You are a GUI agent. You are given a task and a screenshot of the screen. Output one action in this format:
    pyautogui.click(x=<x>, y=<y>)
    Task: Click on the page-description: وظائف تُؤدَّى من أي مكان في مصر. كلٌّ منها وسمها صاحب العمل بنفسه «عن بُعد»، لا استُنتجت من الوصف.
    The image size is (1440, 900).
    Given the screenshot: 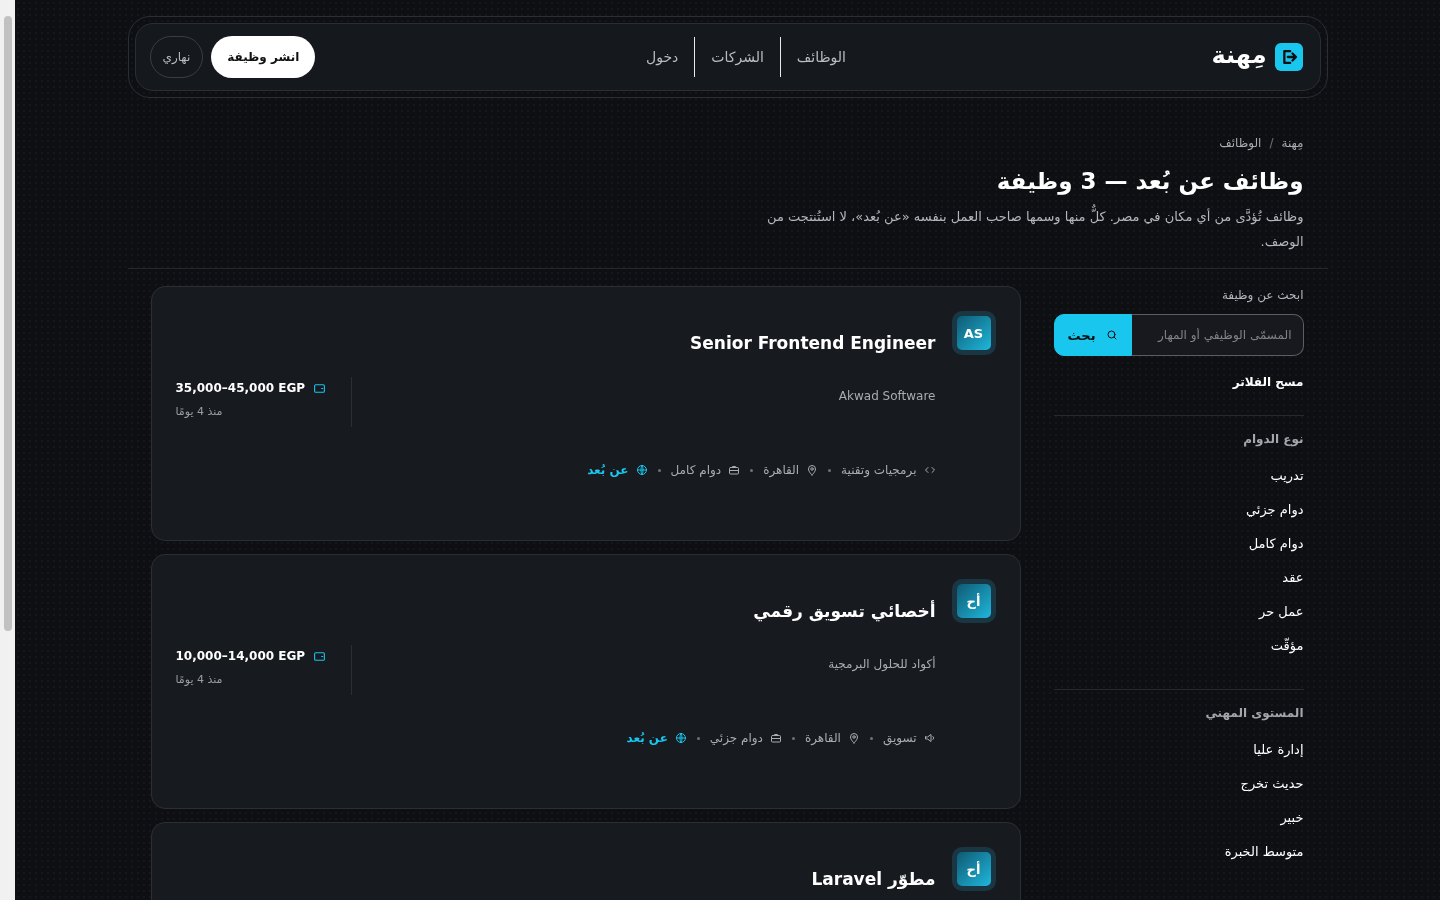 What is the action you would take?
    pyautogui.click(x=1031, y=229)
    